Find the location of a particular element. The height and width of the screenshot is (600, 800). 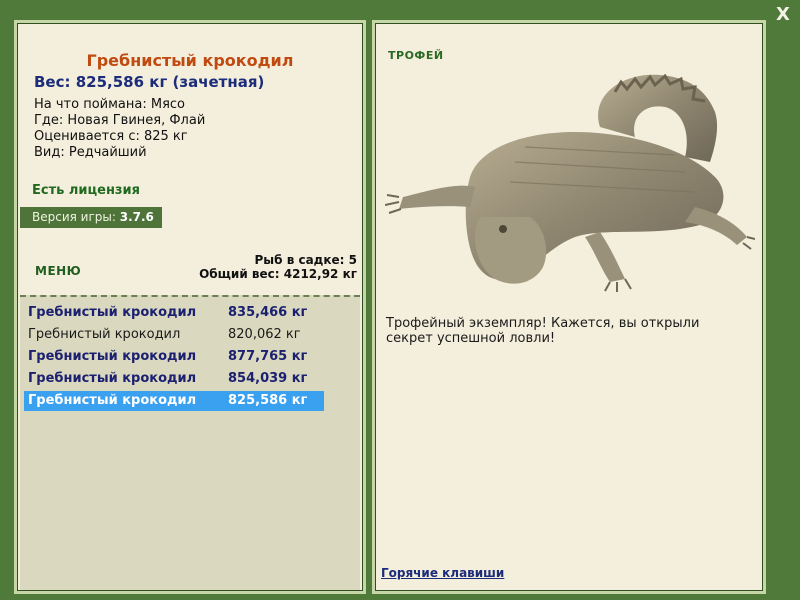

list-item: Гребнистый крокодил 820,062 кг is located at coordinates (174, 335).